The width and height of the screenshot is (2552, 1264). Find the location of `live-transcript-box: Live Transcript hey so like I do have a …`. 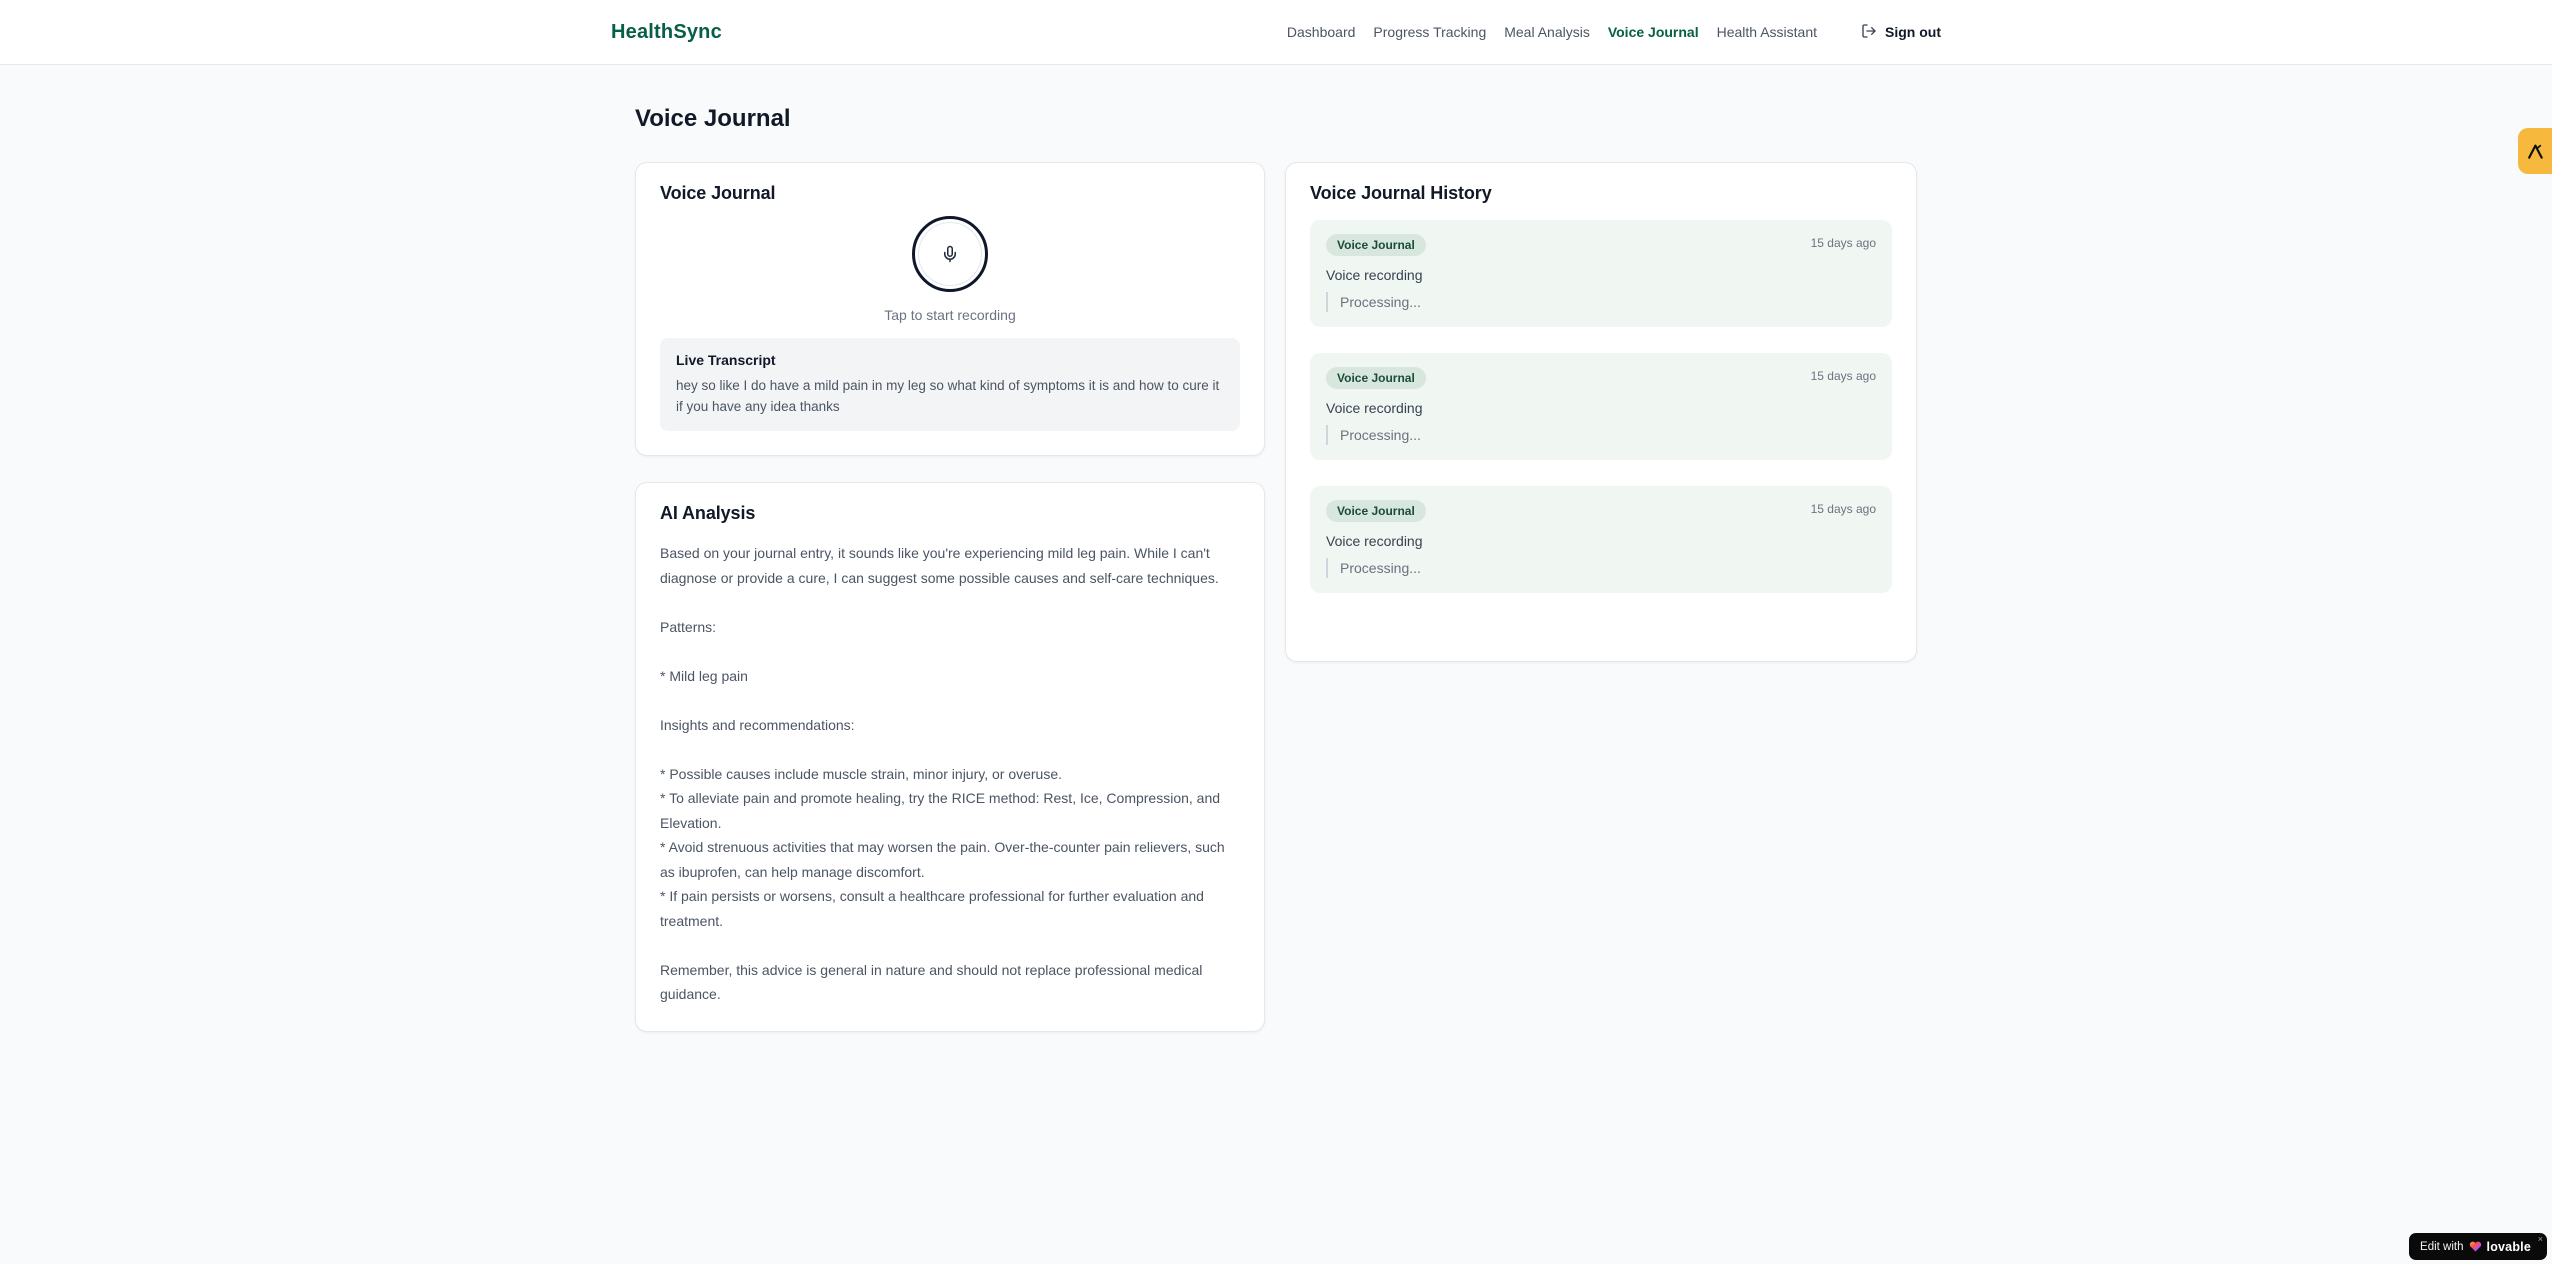

live-transcript-box: Live Transcript hey so like I do have a … is located at coordinates (950, 384).